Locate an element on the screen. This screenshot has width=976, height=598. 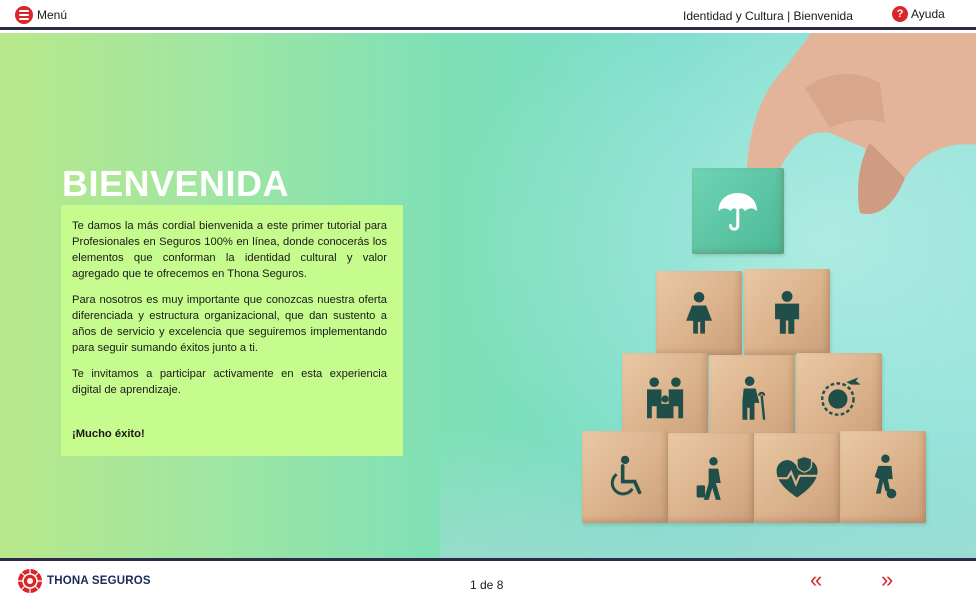
man-cube is located at coordinates (787, 312).